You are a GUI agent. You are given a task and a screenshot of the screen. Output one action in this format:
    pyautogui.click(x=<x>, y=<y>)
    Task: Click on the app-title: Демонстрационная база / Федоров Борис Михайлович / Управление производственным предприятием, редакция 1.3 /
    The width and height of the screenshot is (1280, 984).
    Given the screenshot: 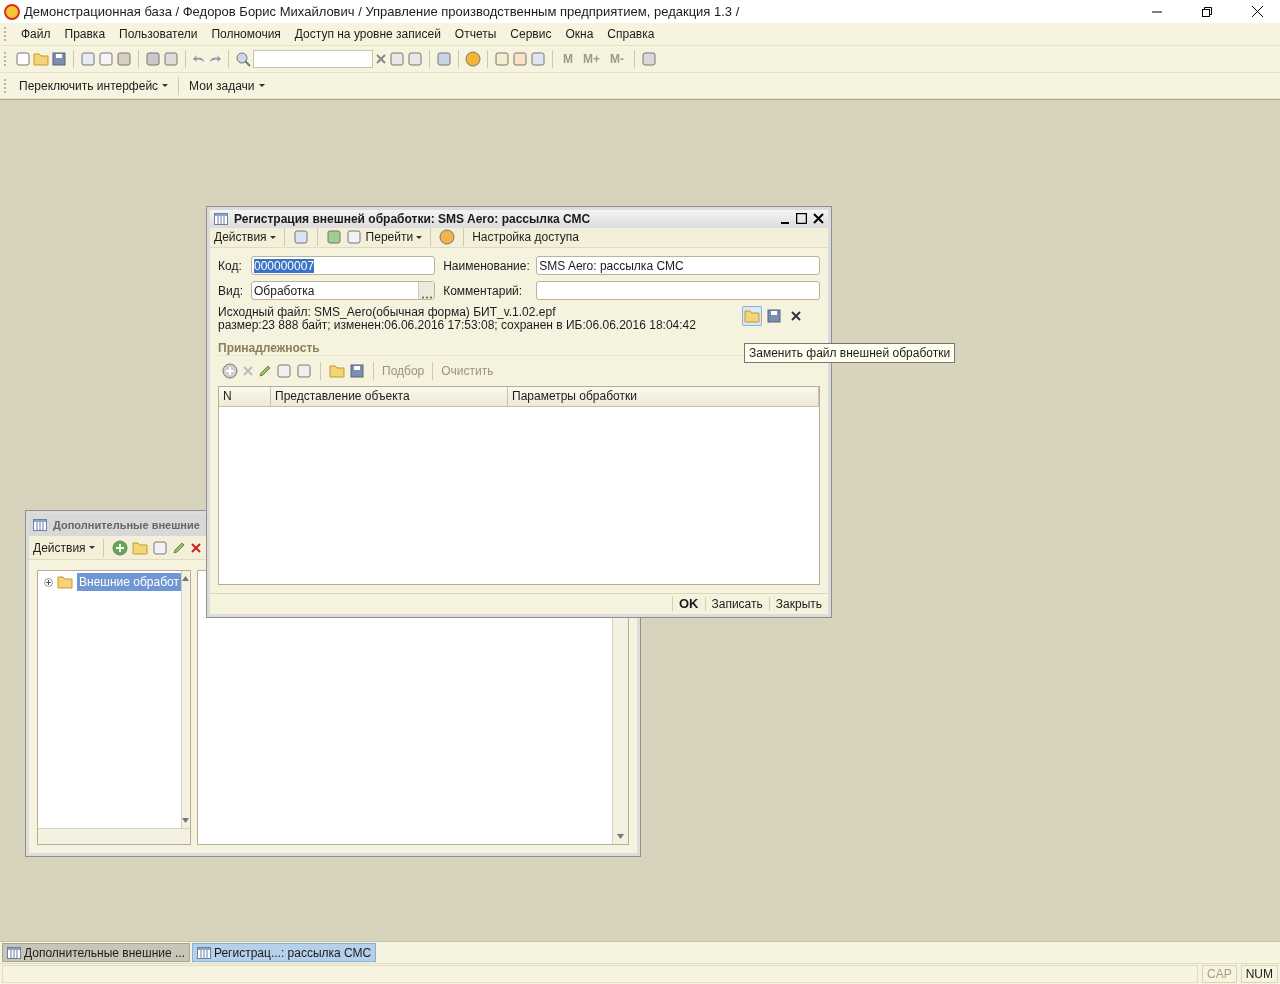 What is the action you would take?
    pyautogui.click(x=382, y=11)
    